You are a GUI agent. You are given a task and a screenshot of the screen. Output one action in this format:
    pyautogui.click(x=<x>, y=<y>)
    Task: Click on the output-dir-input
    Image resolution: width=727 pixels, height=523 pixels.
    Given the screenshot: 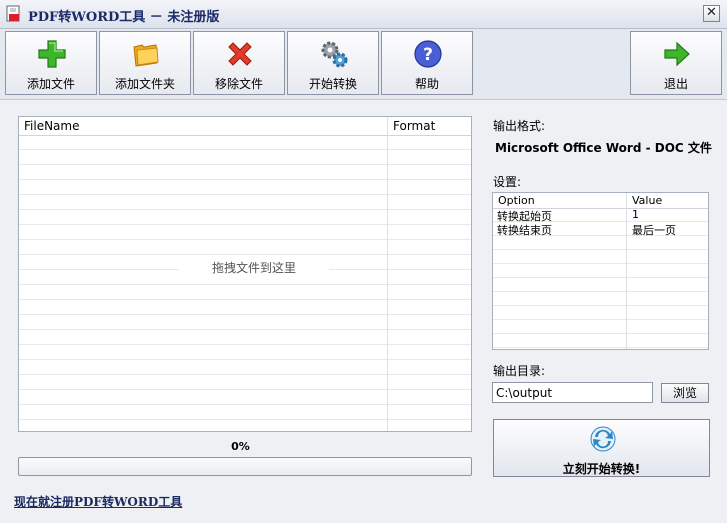 What is the action you would take?
    pyautogui.click(x=572, y=392)
    